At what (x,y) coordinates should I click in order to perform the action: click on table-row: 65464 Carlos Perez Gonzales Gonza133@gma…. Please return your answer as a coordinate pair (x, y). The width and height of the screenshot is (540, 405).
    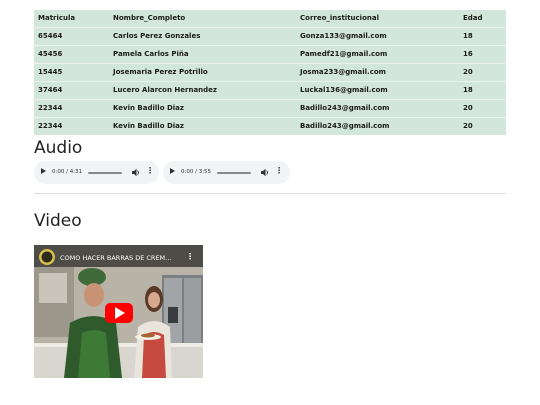
    Looking at the image, I should click on (270, 36).